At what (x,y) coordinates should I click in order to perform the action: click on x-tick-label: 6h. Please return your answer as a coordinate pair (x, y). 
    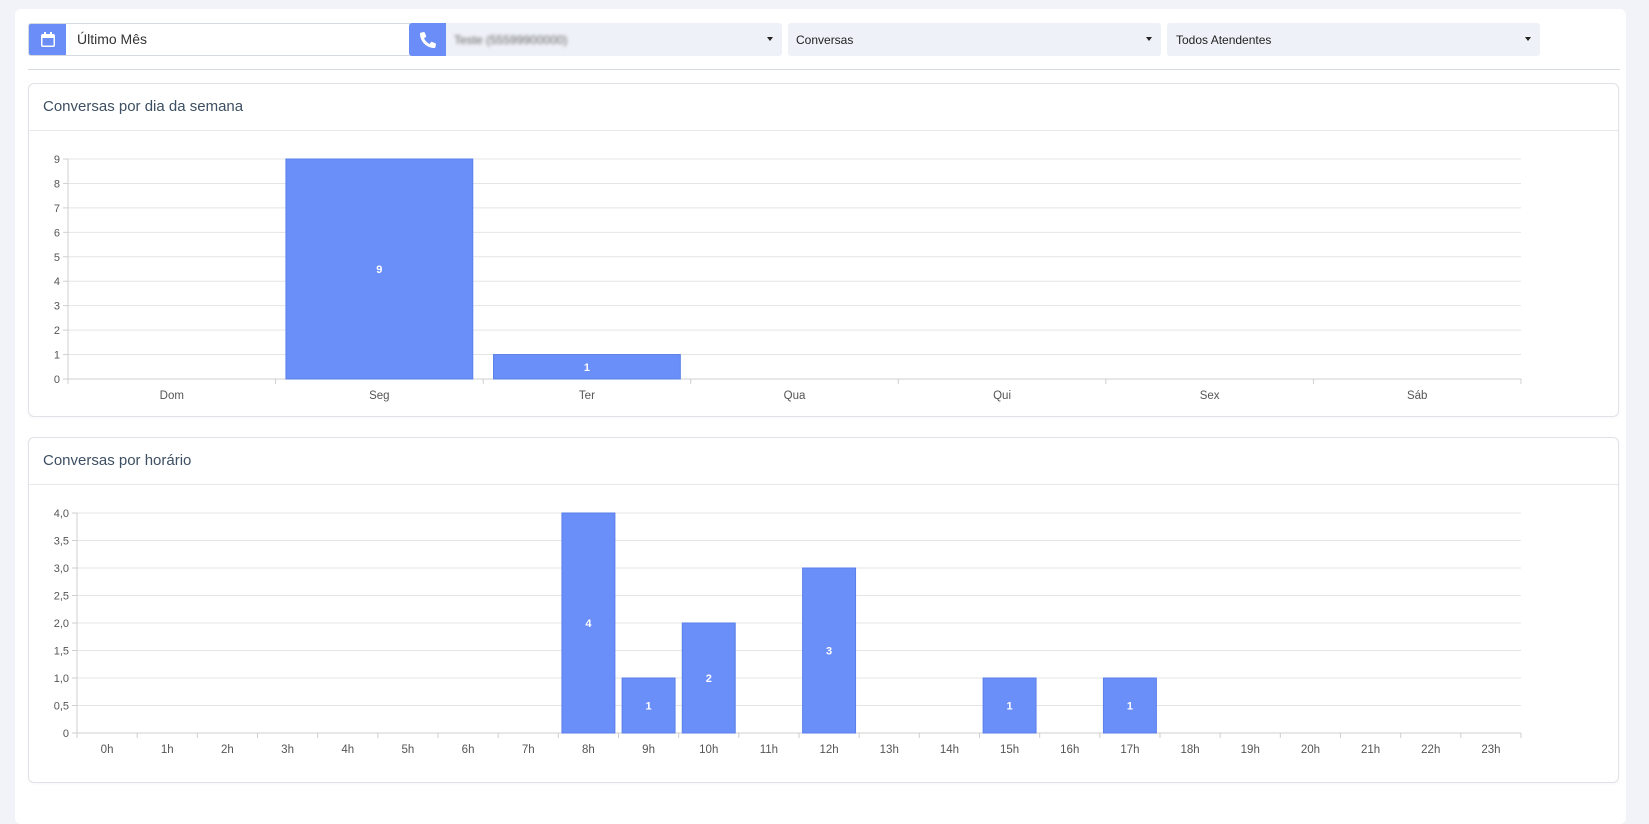
    Looking at the image, I should click on (468, 750).